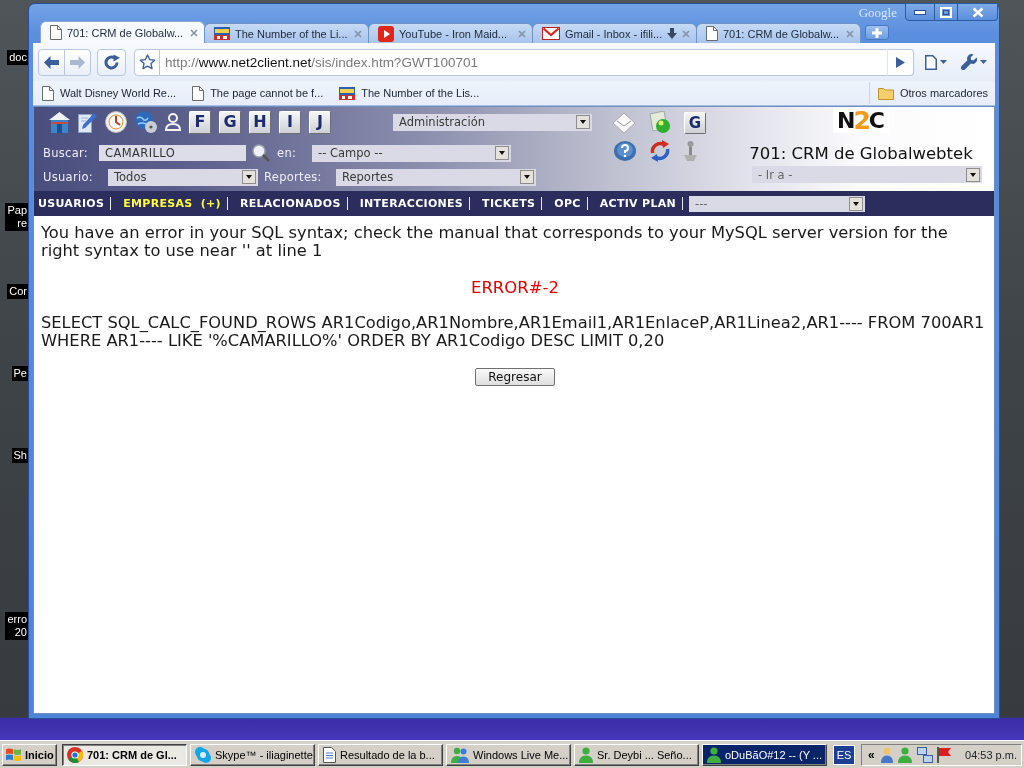 The width and height of the screenshot is (1024, 768). What do you see at coordinates (565, 203) in the screenshot?
I see `menu-link: OPC` at bounding box center [565, 203].